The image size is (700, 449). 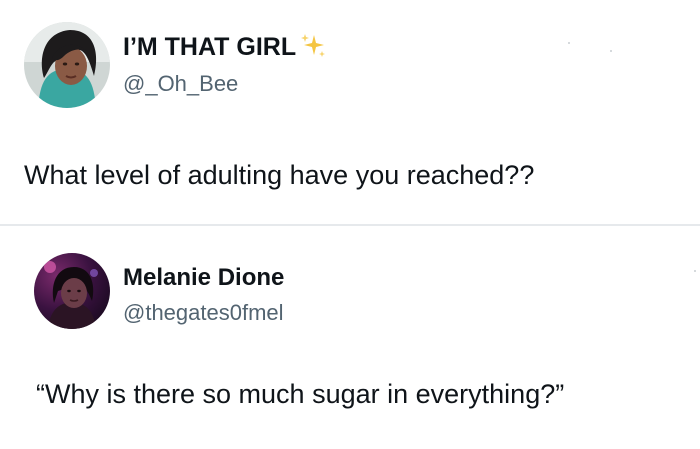 What do you see at coordinates (313, 49) in the screenshot?
I see `sparkles-icon` at bounding box center [313, 49].